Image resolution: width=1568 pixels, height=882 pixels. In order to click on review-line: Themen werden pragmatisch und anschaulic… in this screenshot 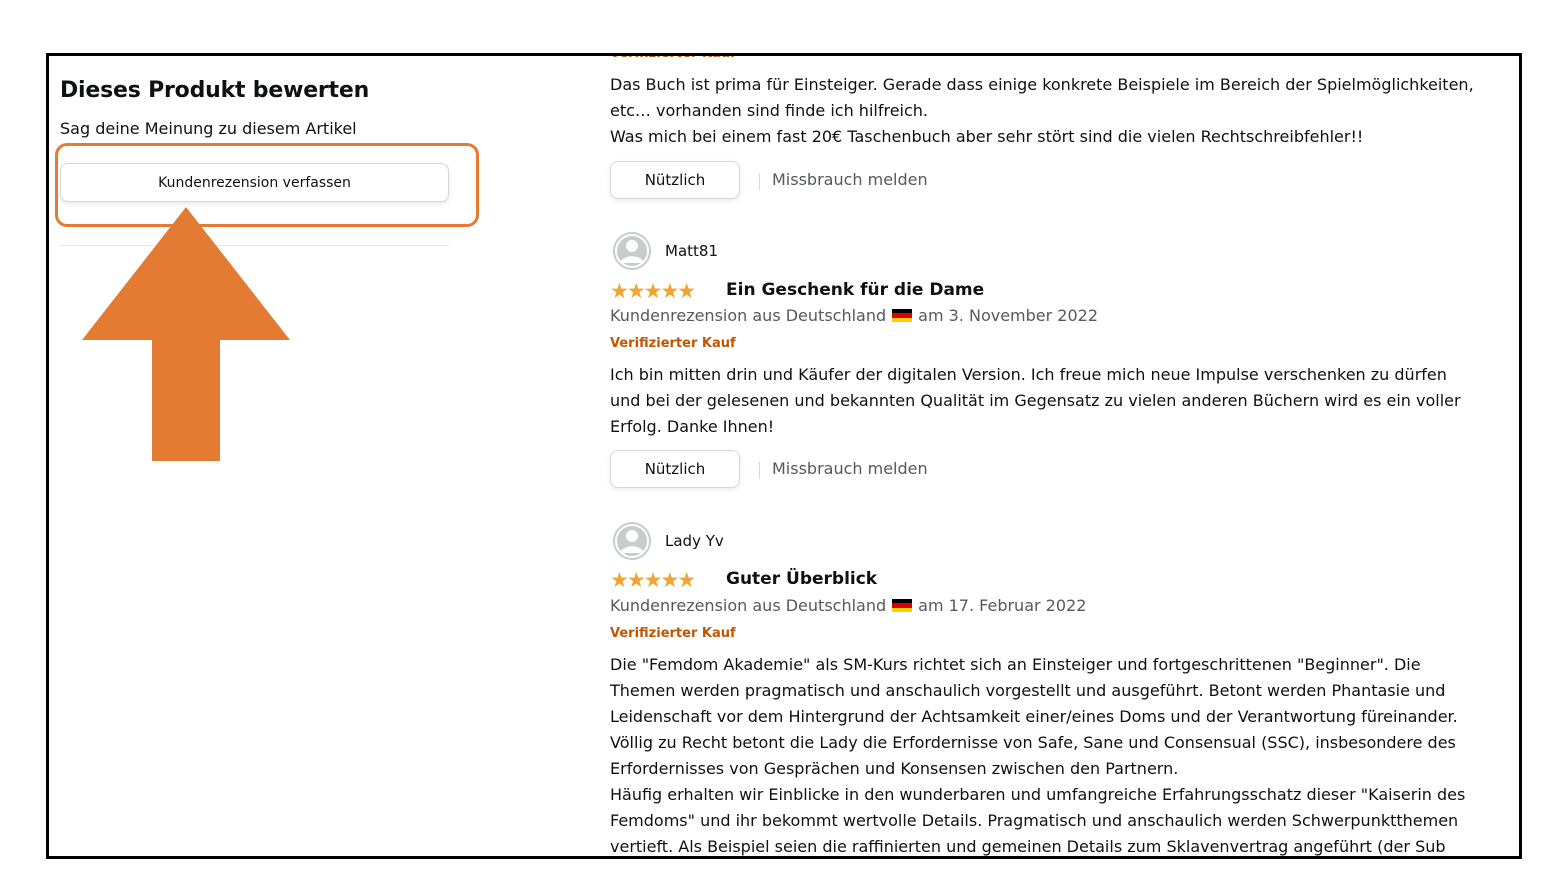, I will do `click(1028, 690)`.